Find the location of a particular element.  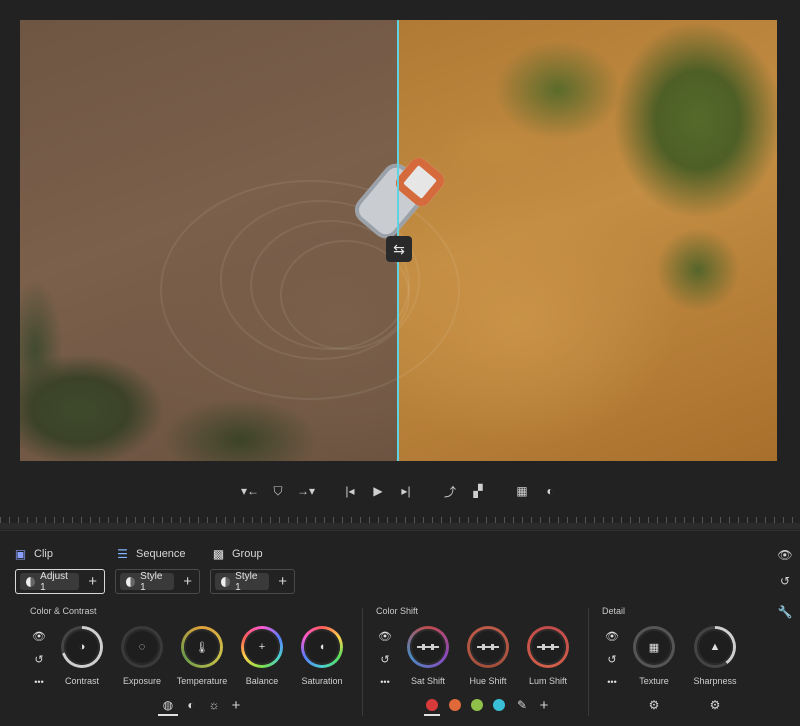

contrast-knob: ◑ is located at coordinates (82, 647).